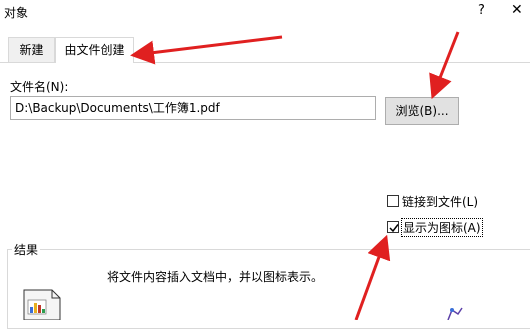 Image resolution: width=530 pixels, height=329 pixels. What do you see at coordinates (481, 10) in the screenshot?
I see `help-button: ?` at bounding box center [481, 10].